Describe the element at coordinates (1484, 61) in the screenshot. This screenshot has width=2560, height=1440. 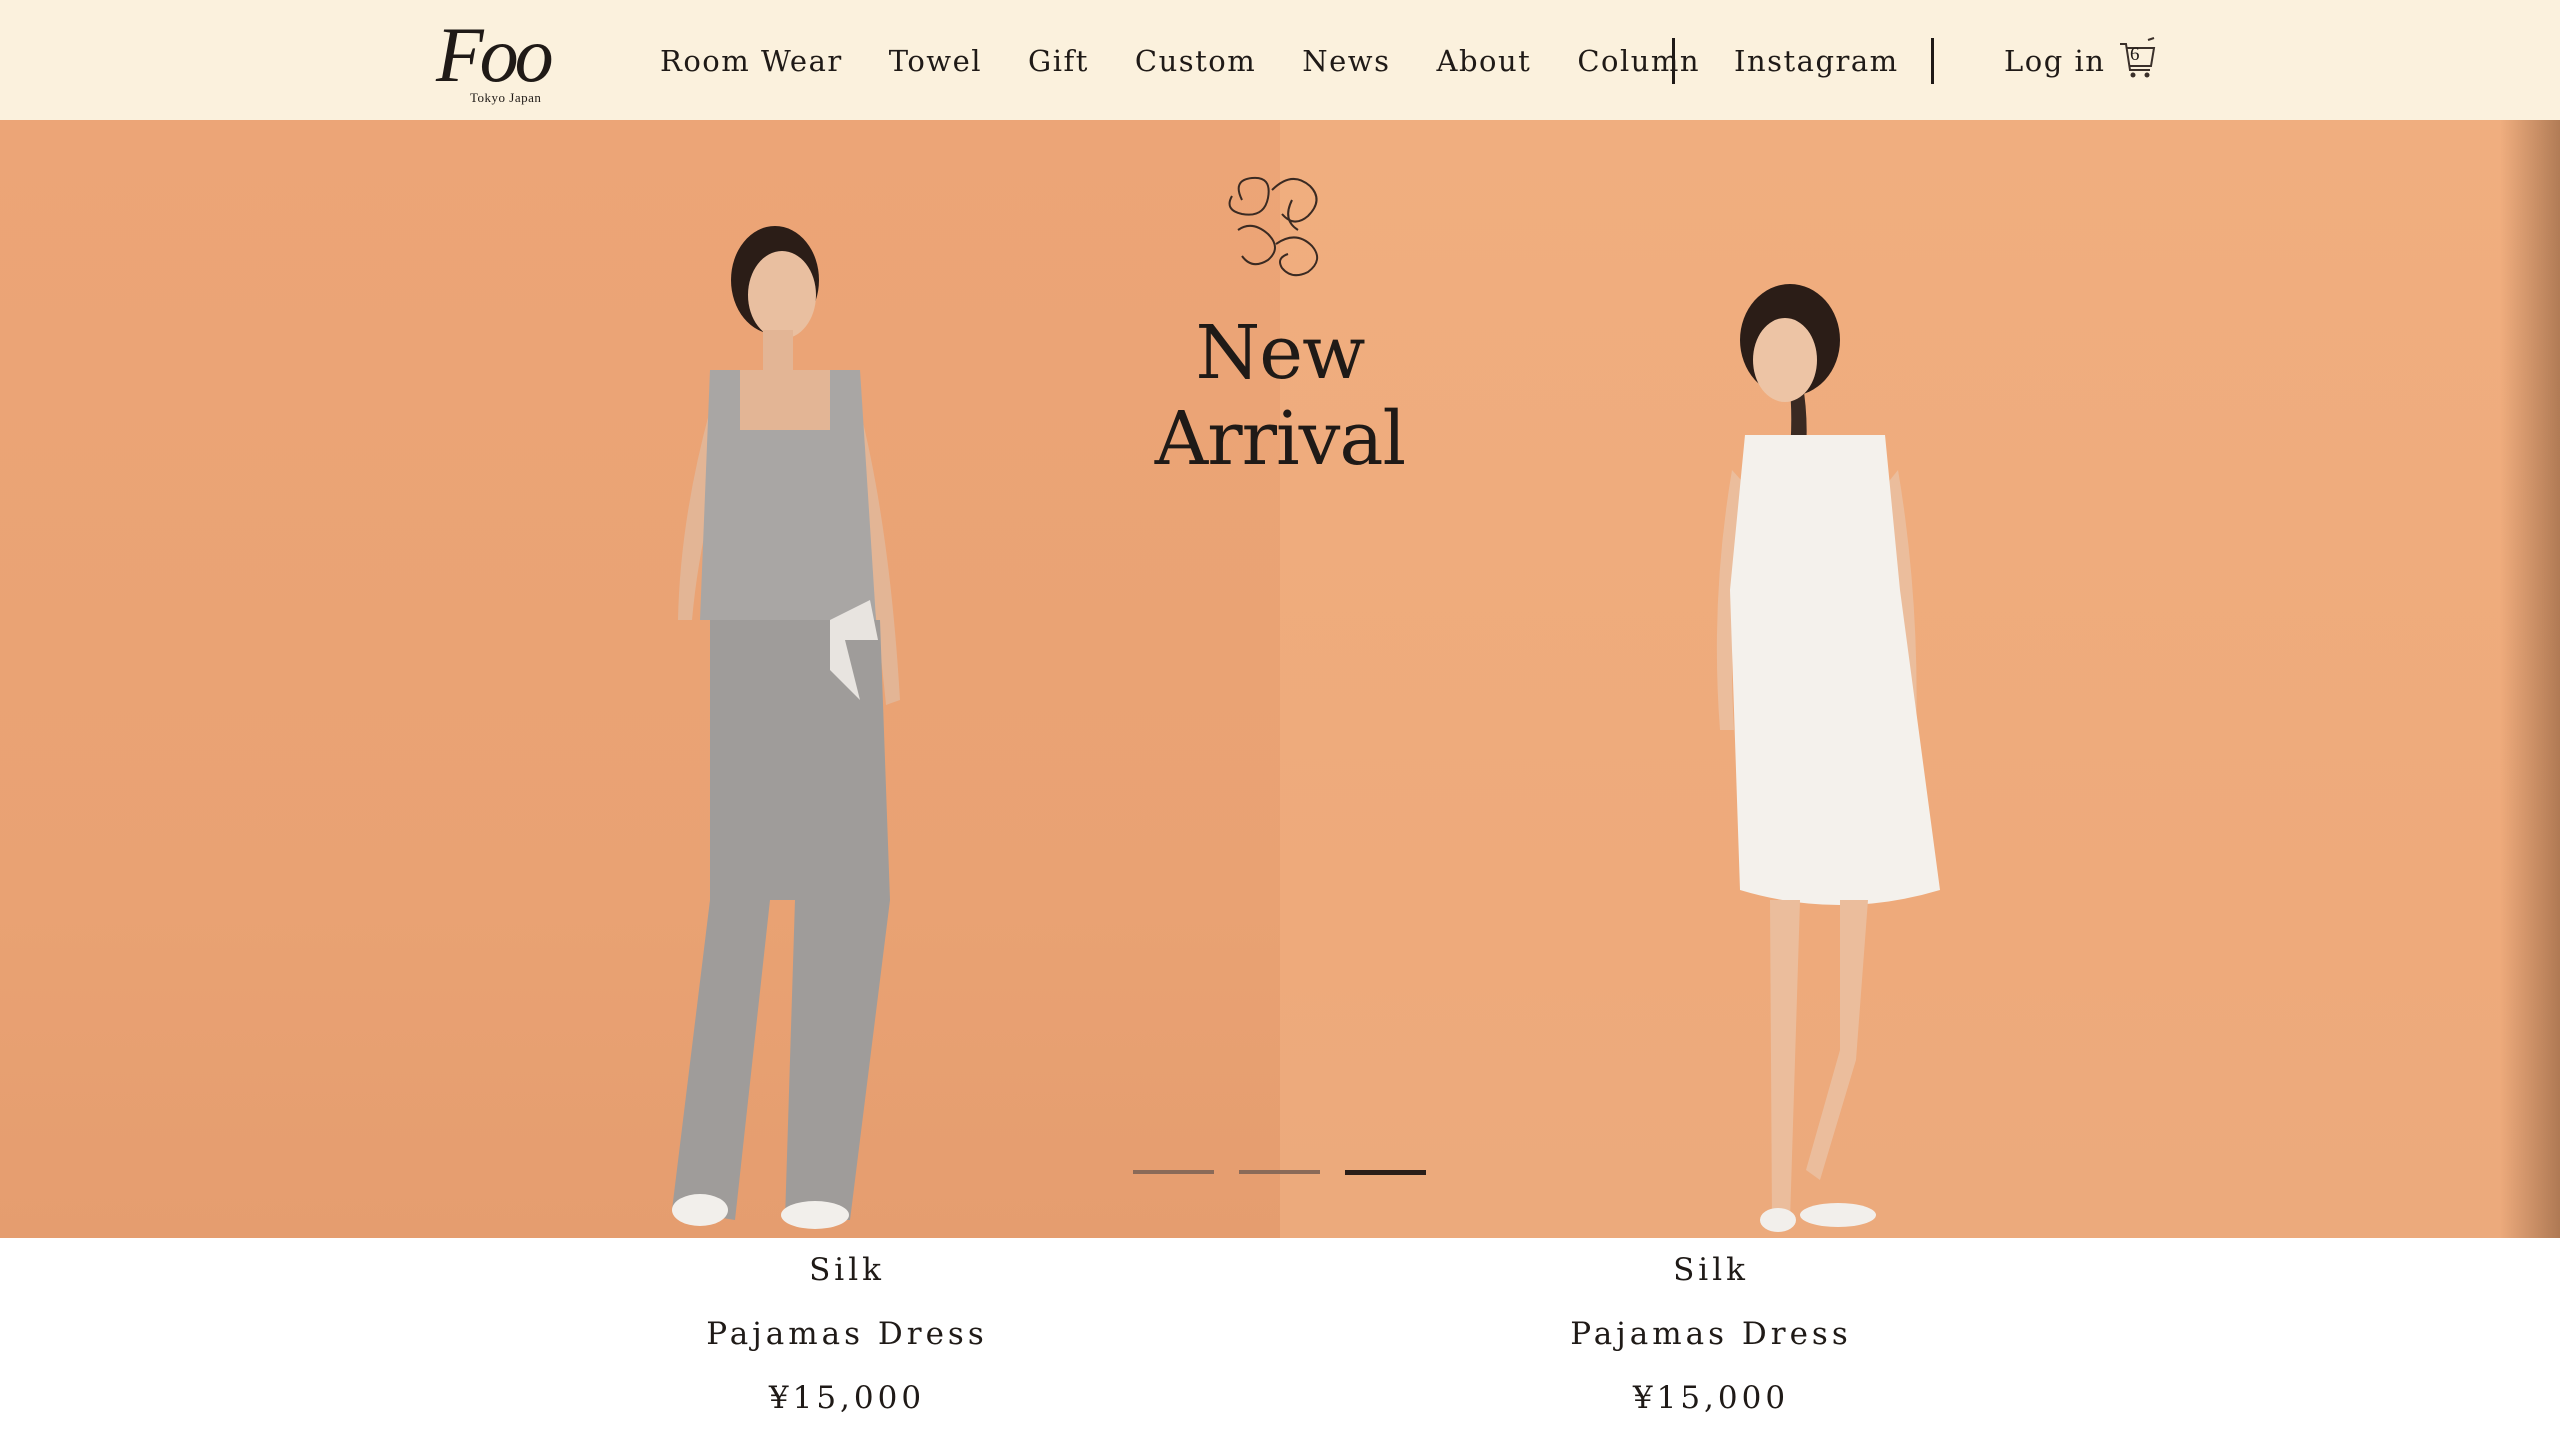
I see `nav-item-about: About` at that location.